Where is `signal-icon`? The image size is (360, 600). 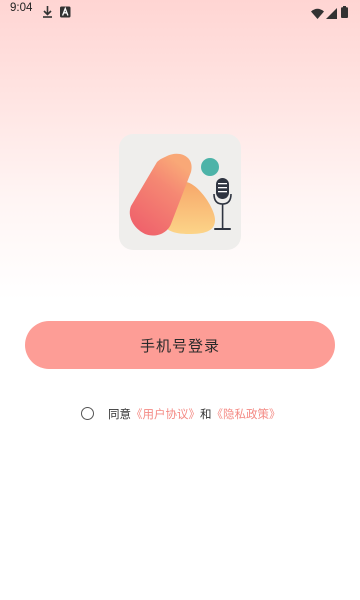
signal-icon is located at coordinates (331, 13).